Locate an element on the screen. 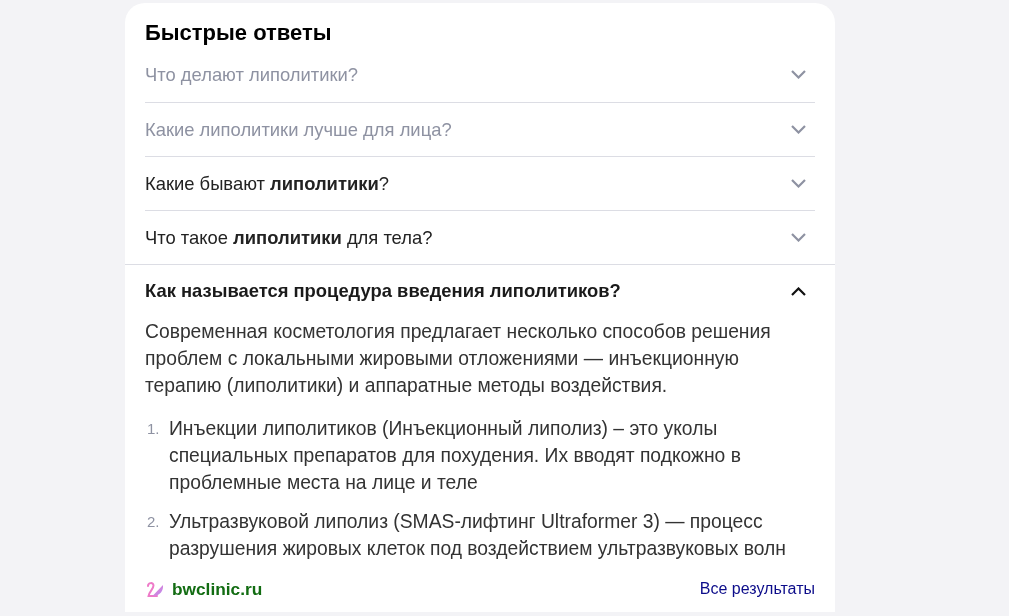  answer-paragraph: Современная косметология предлагает несколько способов решения проблем с локальными жировыми отложениями — инъекционную терапию (липолитики) и аппаратные методы воздействия. is located at coordinates (458, 359).